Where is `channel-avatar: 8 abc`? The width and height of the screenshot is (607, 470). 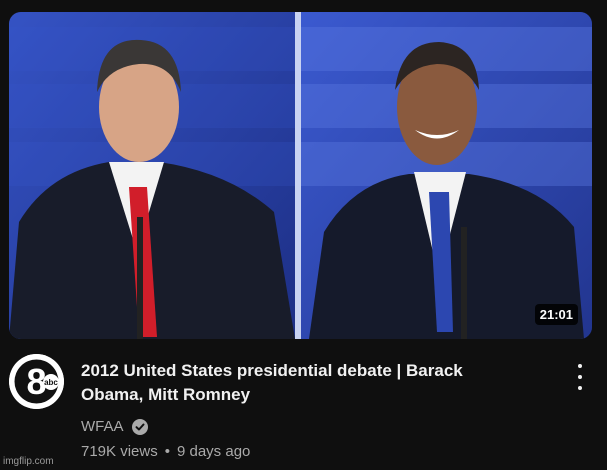
channel-avatar: 8 abc is located at coordinates (36, 381).